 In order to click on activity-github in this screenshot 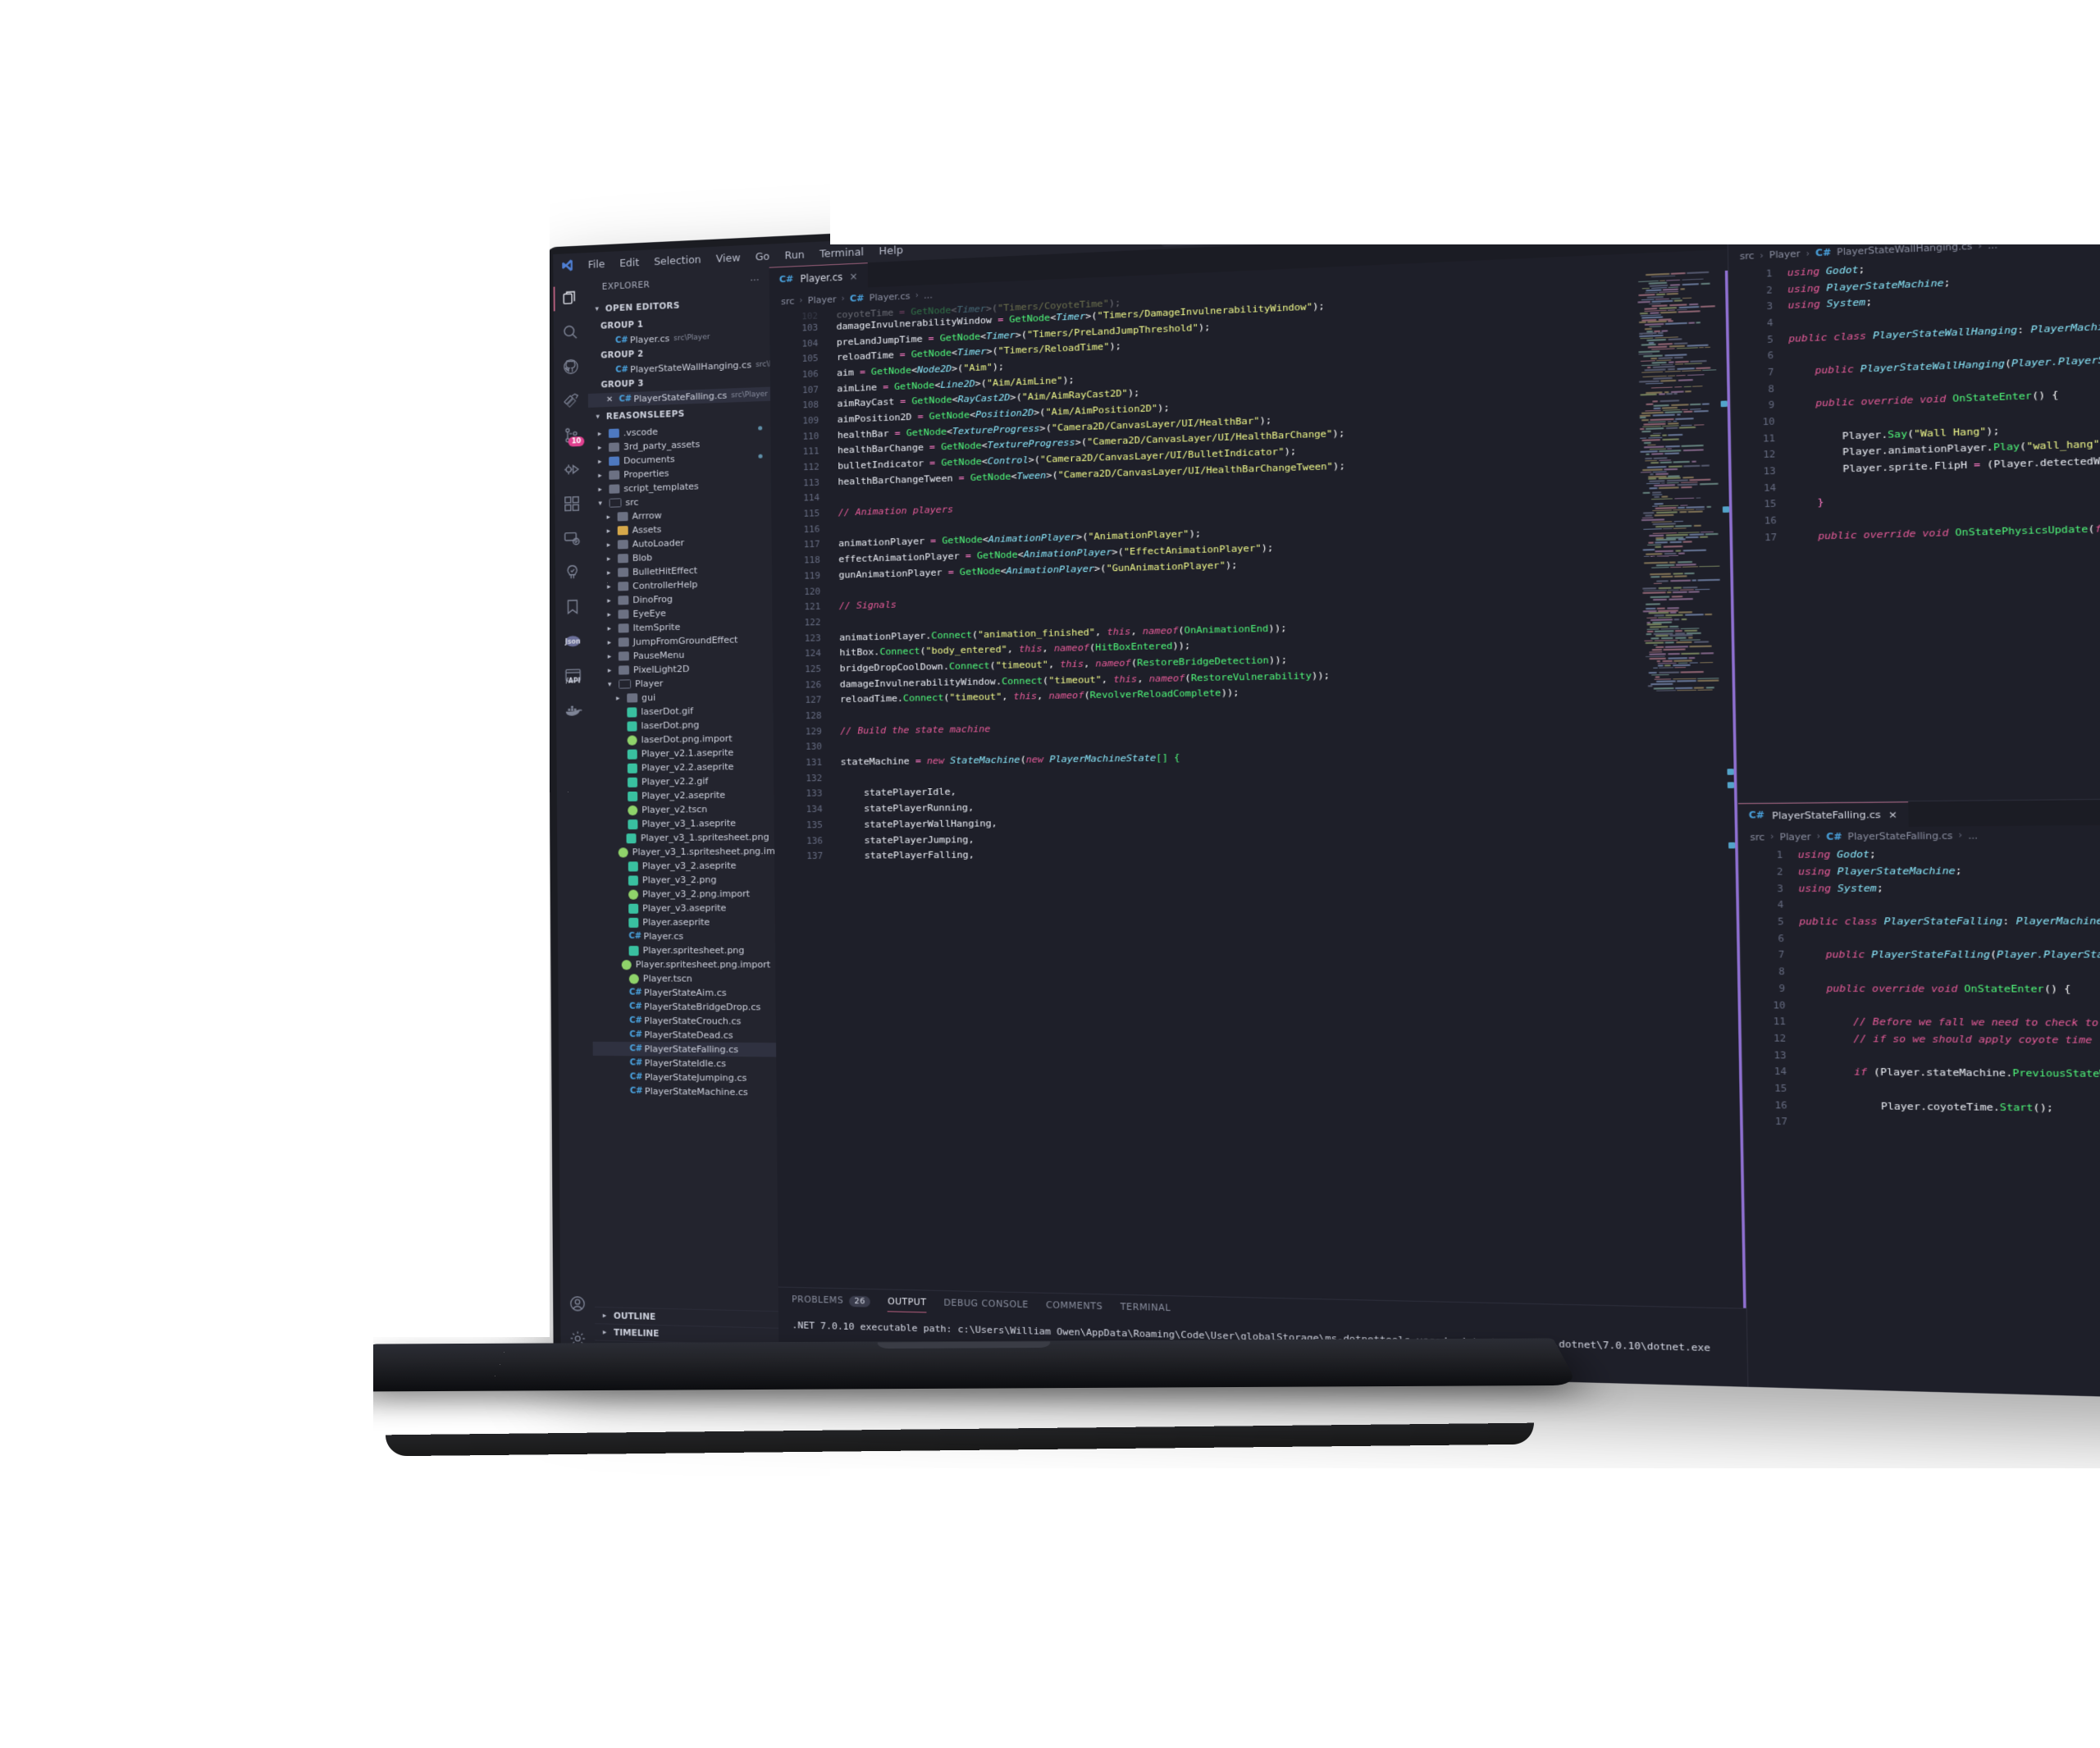, I will do `click(571, 366)`.